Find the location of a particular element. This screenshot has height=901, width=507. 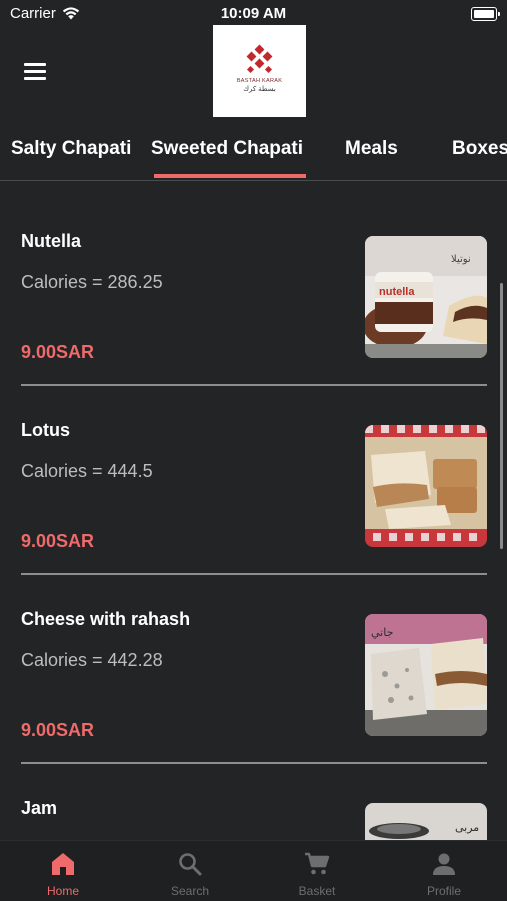

search-icon is located at coordinates (190, 864).